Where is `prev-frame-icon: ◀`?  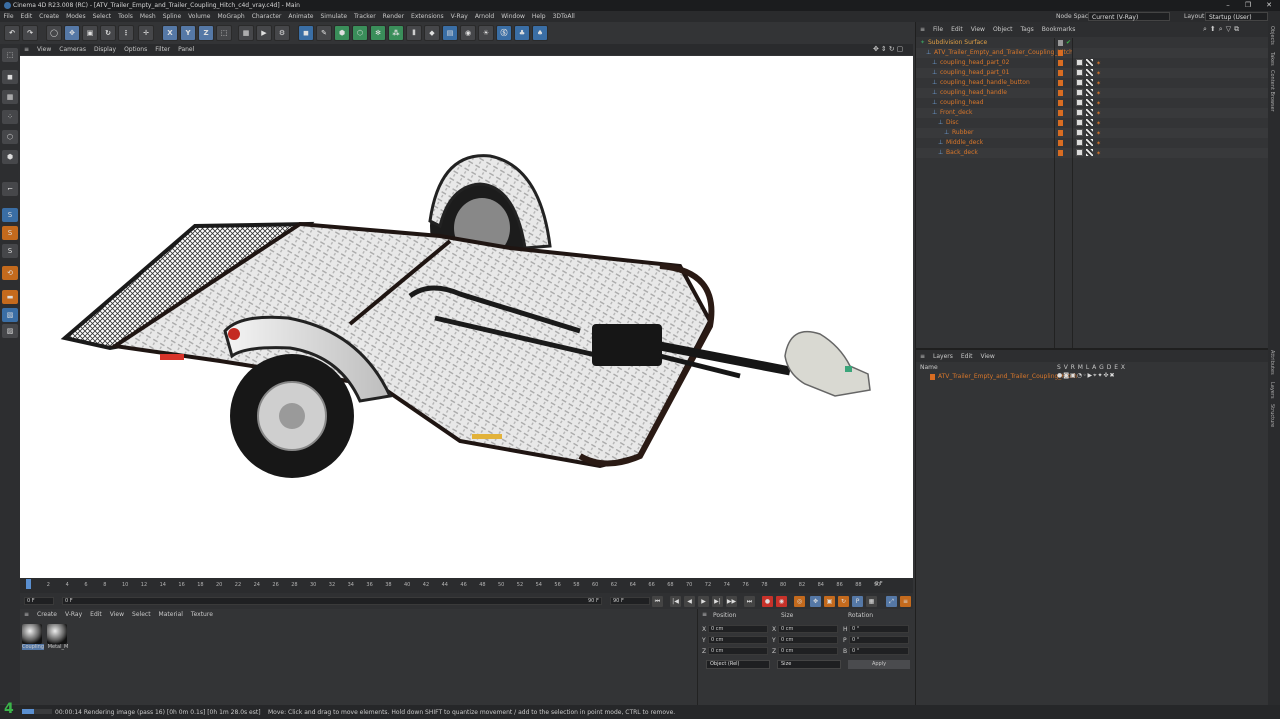 prev-frame-icon: ◀ is located at coordinates (689, 601).